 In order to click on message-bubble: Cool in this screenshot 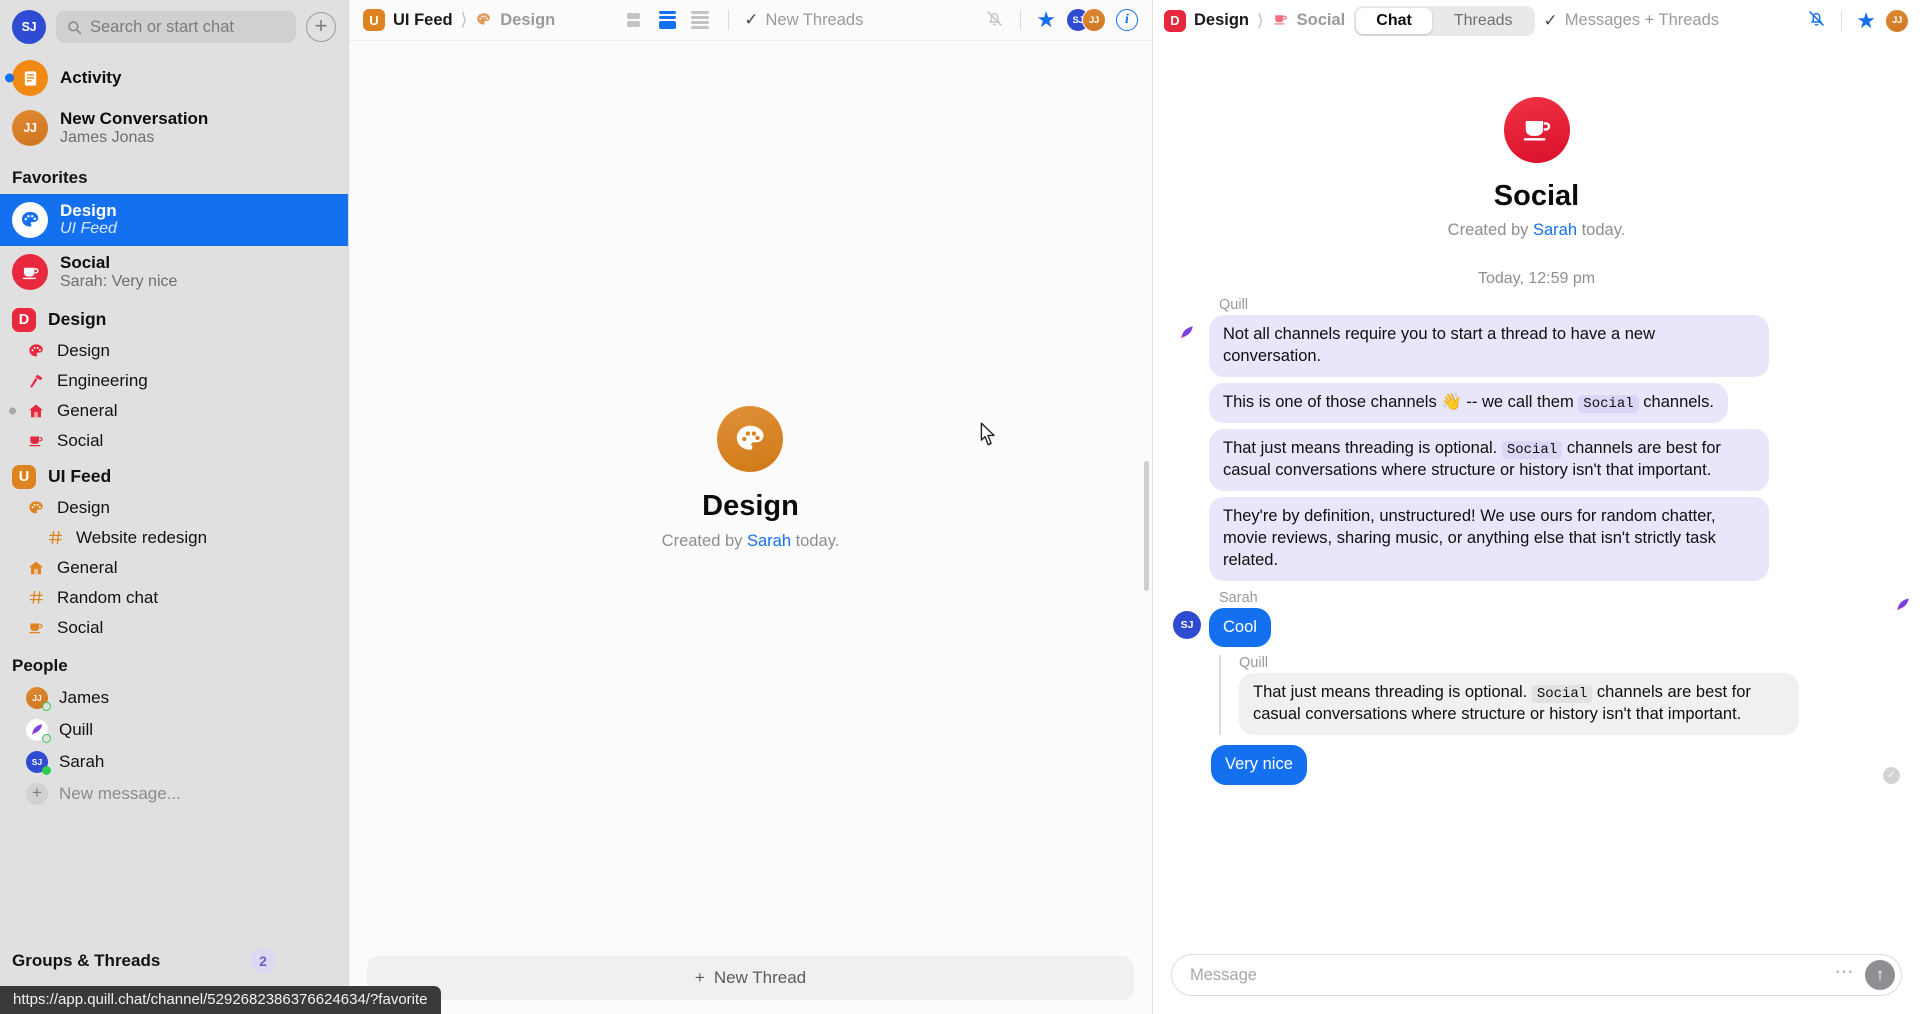, I will do `click(1240, 627)`.